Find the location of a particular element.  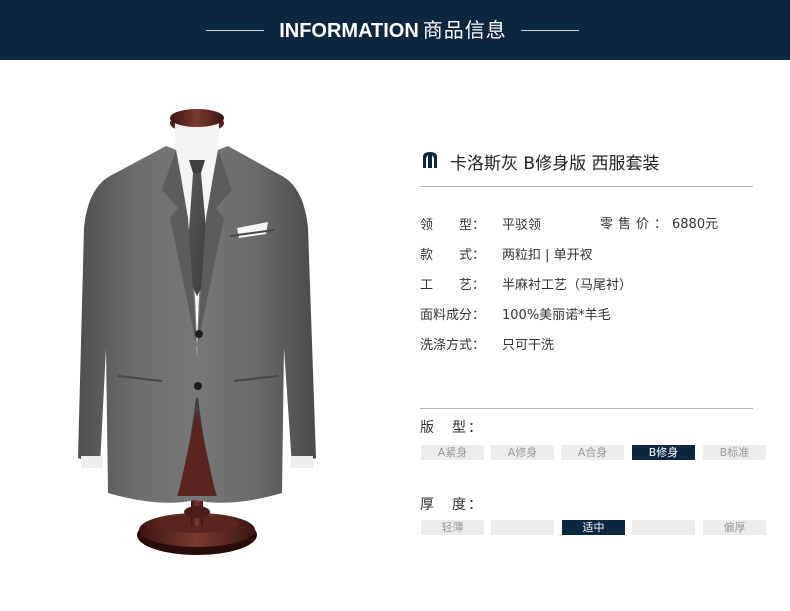

title-divider is located at coordinates (586, 186).